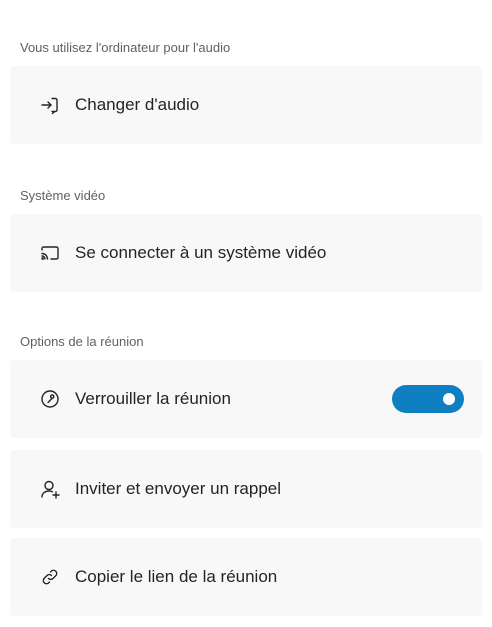 The width and height of the screenshot is (492, 627). What do you see at coordinates (153, 398) in the screenshot?
I see `lock-meeting-label: Verrouiller la réunion` at bounding box center [153, 398].